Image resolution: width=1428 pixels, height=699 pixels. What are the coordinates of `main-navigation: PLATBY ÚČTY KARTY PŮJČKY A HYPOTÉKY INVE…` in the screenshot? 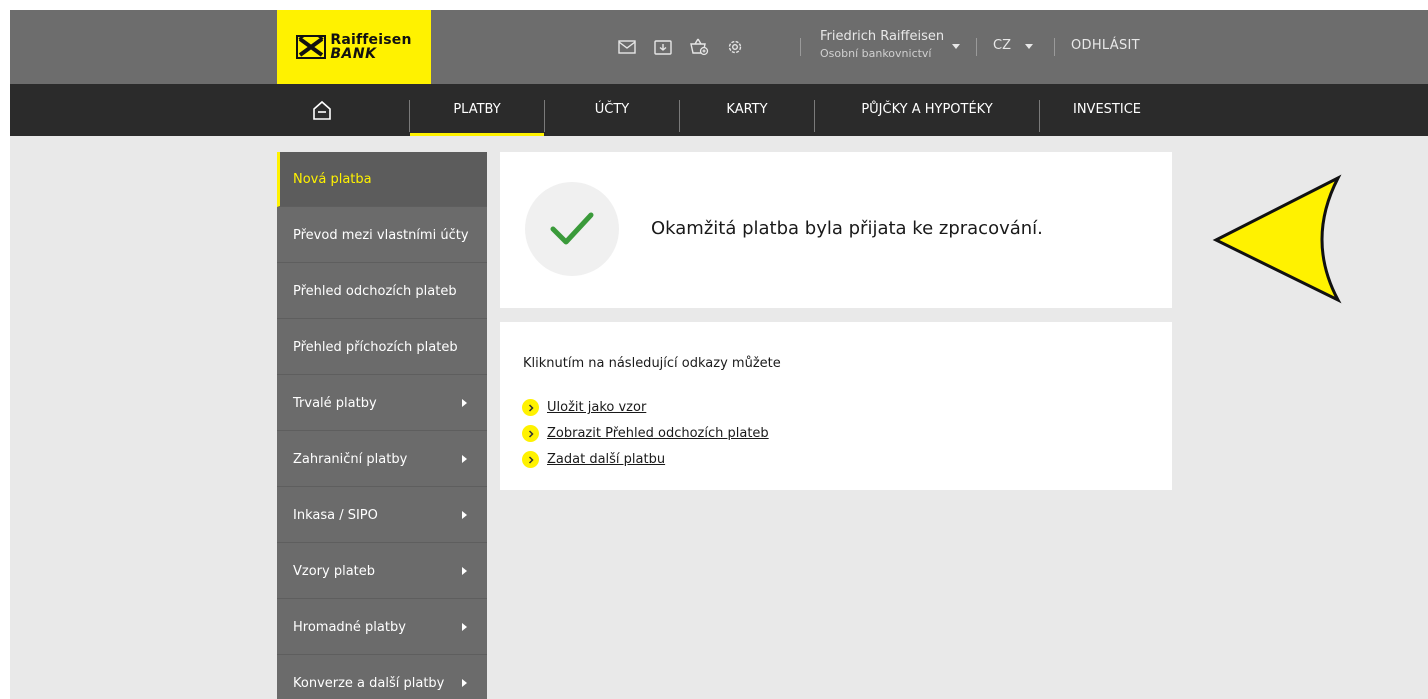 It's located at (719, 110).